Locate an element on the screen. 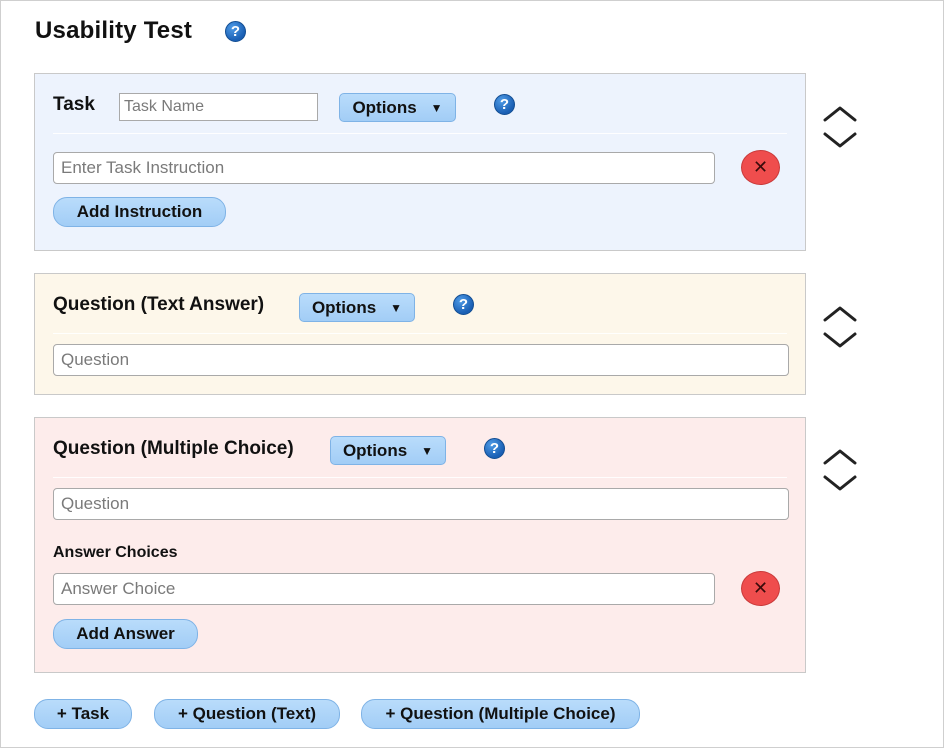 The height and width of the screenshot is (748, 944). task-name-input is located at coordinates (218, 107).